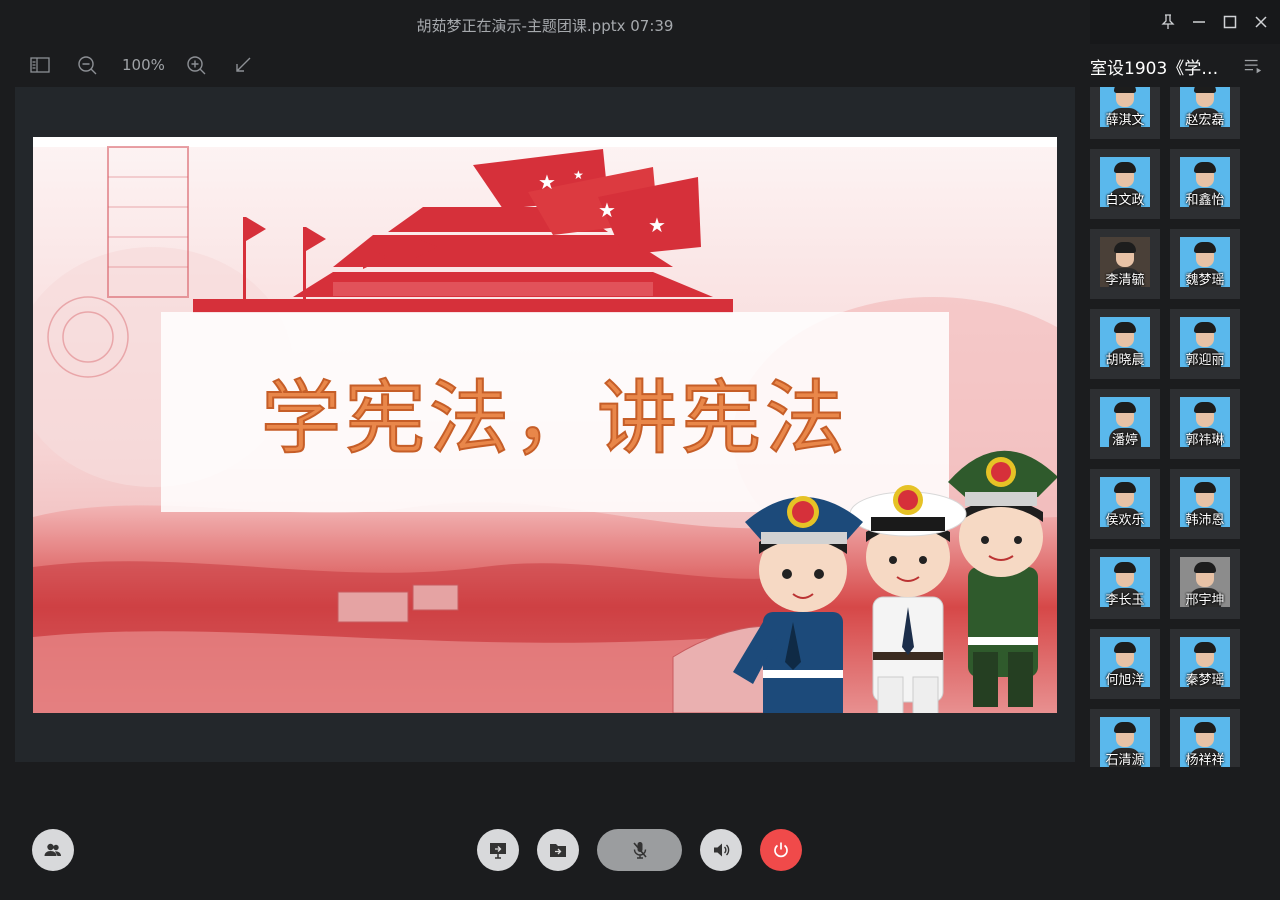 This screenshot has height=900, width=1280. I want to click on participant-tile: 侯欢乐, so click(1125, 504).